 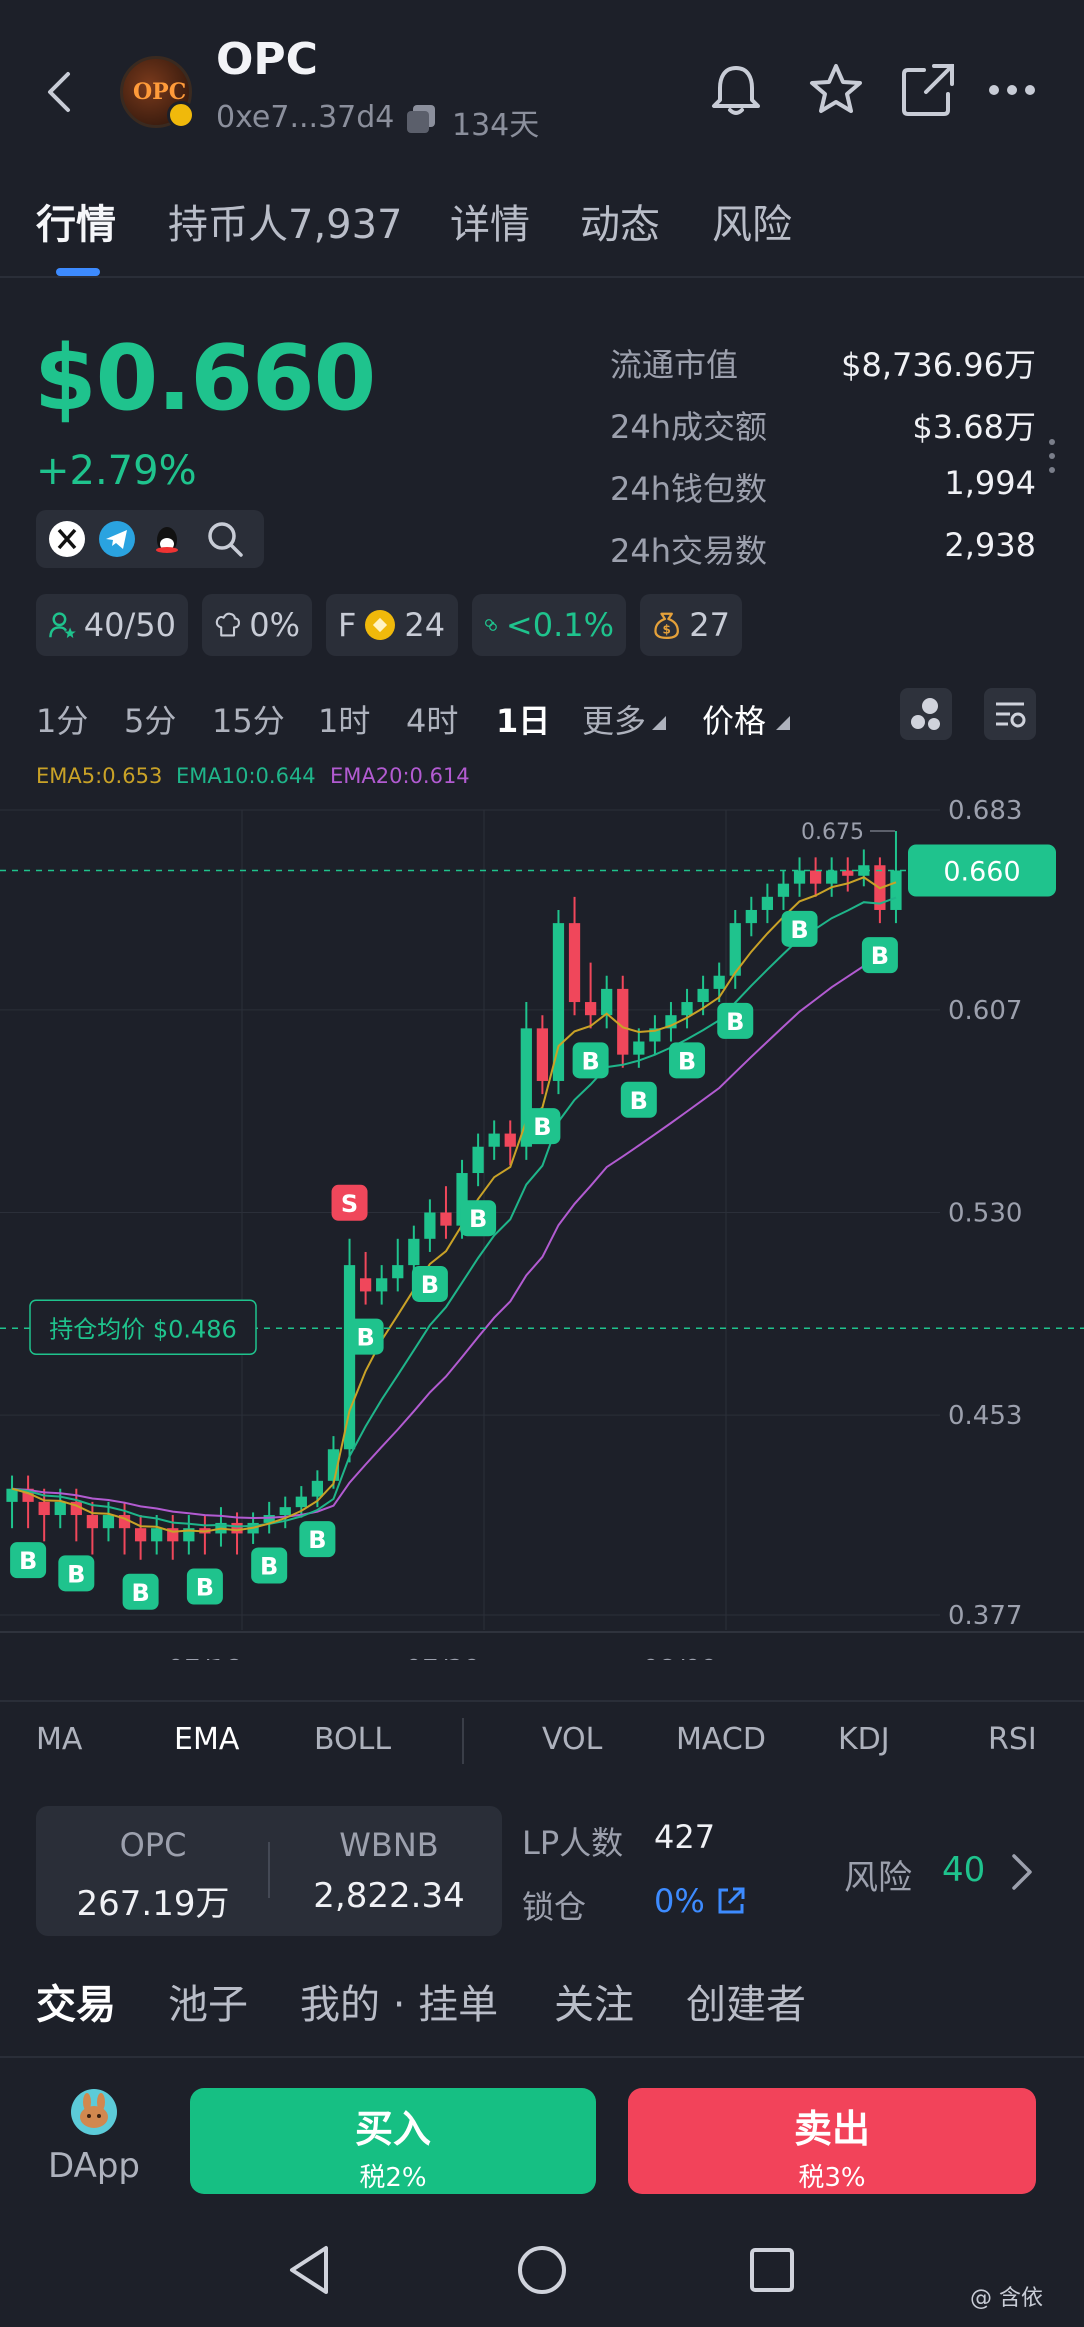 What do you see at coordinates (1006, 2298) in the screenshot?
I see `watermark: @ 含依` at bounding box center [1006, 2298].